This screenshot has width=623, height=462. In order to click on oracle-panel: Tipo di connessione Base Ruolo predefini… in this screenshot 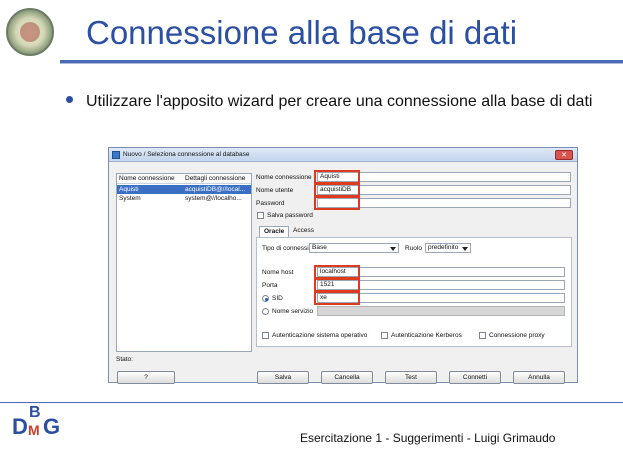, I will do `click(414, 292)`.